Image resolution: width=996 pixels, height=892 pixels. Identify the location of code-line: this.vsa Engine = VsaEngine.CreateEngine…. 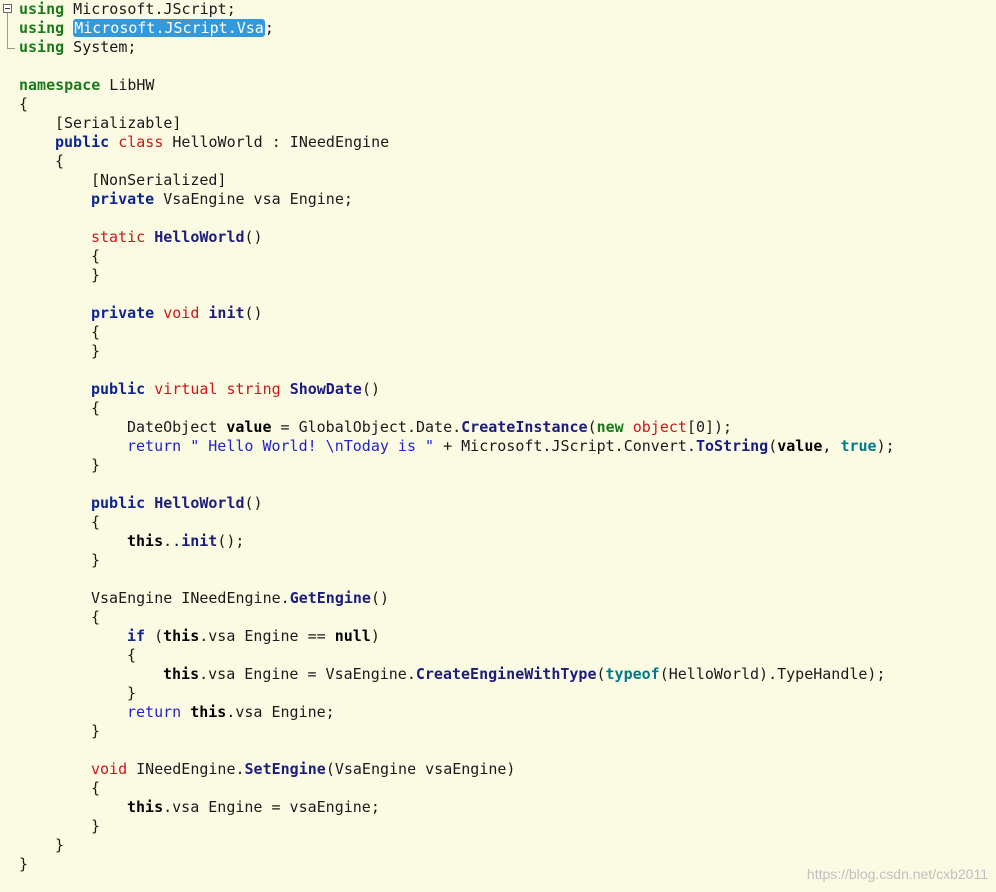
(457, 674).